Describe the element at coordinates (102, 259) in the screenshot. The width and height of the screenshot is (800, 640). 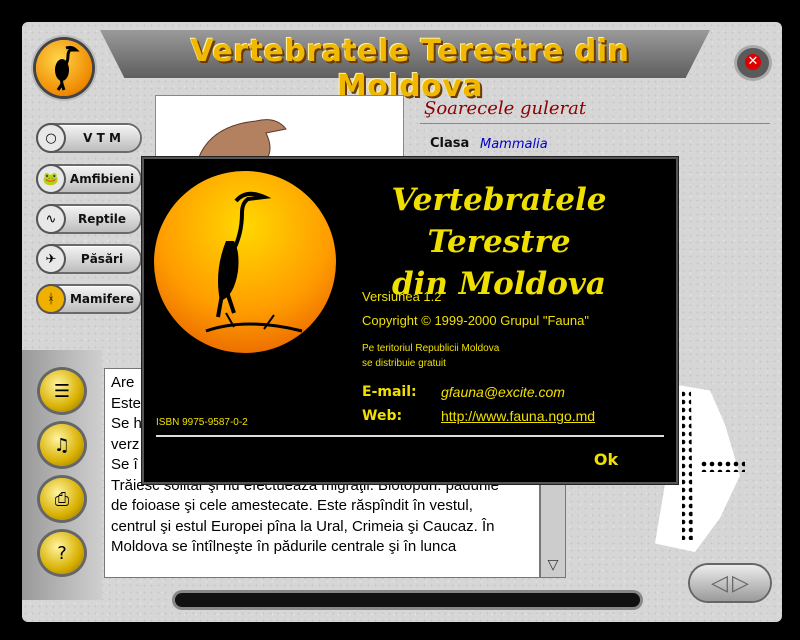
I see `nav-label: Păsări` at that location.